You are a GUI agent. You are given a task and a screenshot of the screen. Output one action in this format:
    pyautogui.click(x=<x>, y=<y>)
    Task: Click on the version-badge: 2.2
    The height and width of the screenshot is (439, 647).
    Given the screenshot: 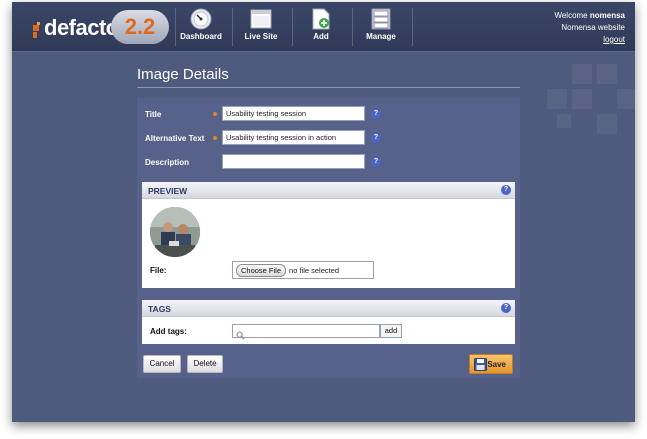 What is the action you would take?
    pyautogui.click(x=140, y=27)
    